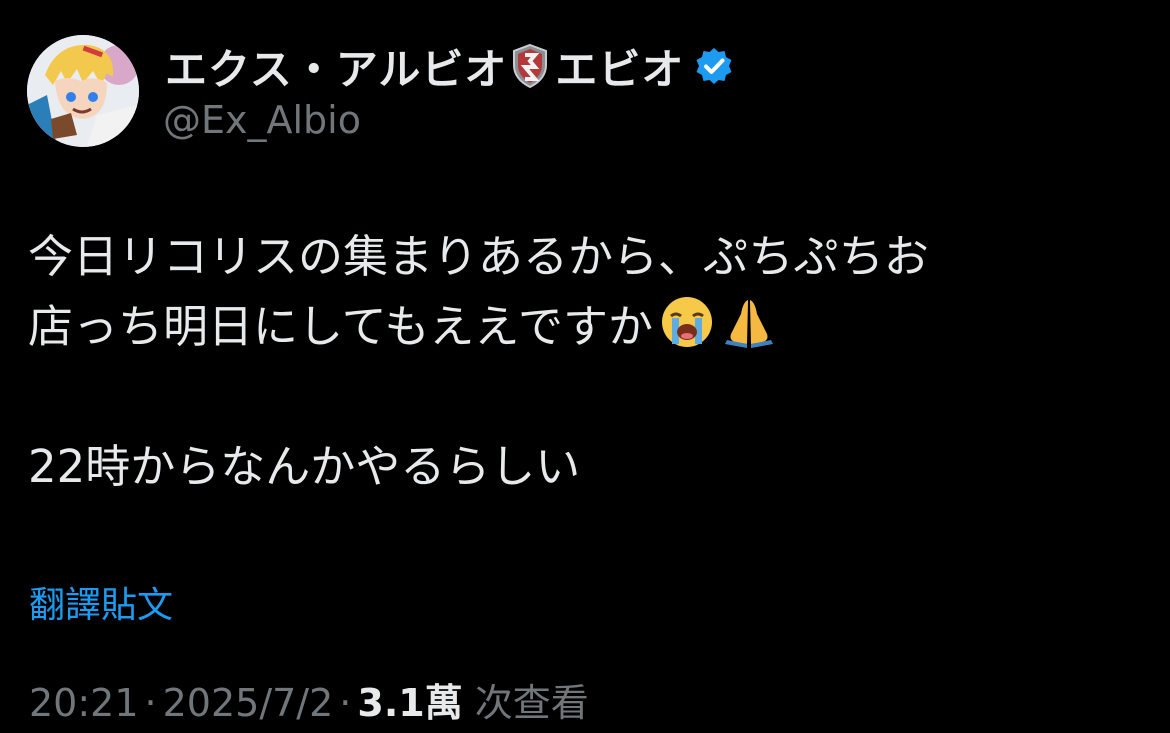  What do you see at coordinates (714, 66) in the screenshot?
I see `verified-badge-icon` at bounding box center [714, 66].